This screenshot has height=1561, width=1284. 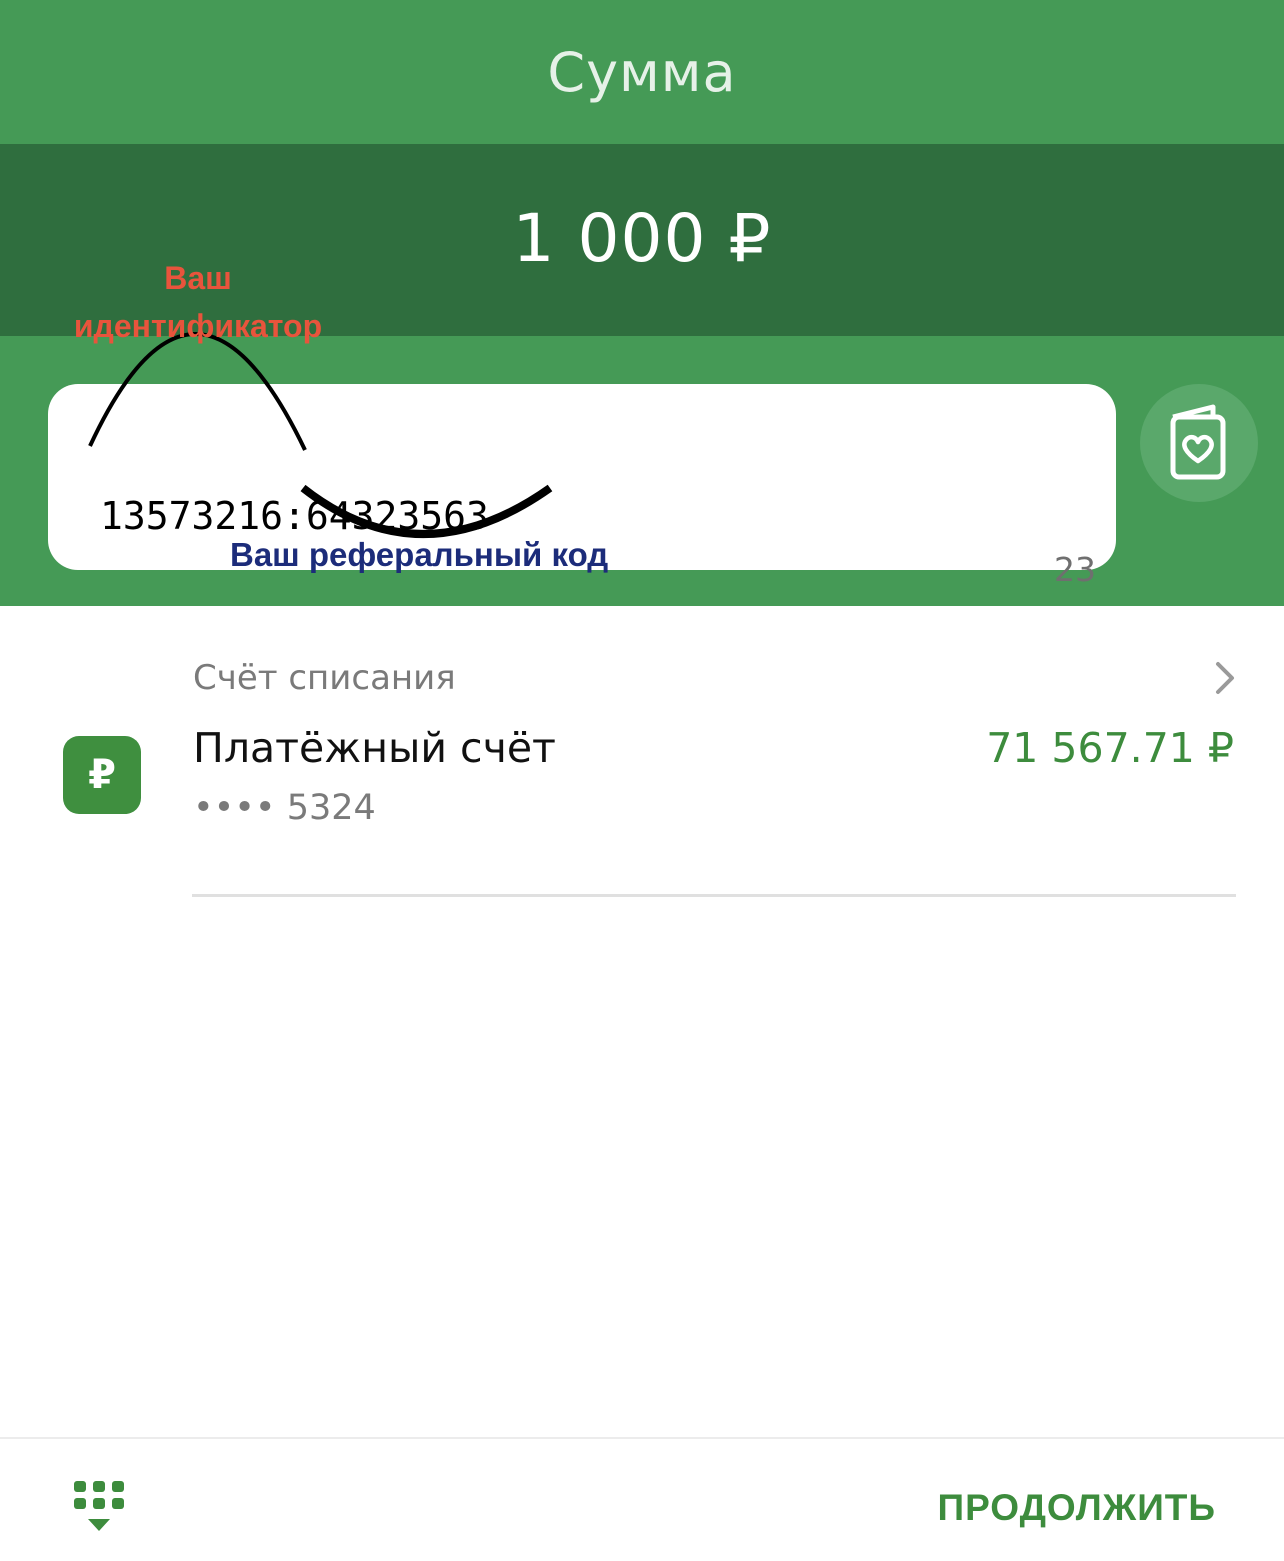 What do you see at coordinates (324, 678) in the screenshot?
I see `account-caption: Счёт списания` at bounding box center [324, 678].